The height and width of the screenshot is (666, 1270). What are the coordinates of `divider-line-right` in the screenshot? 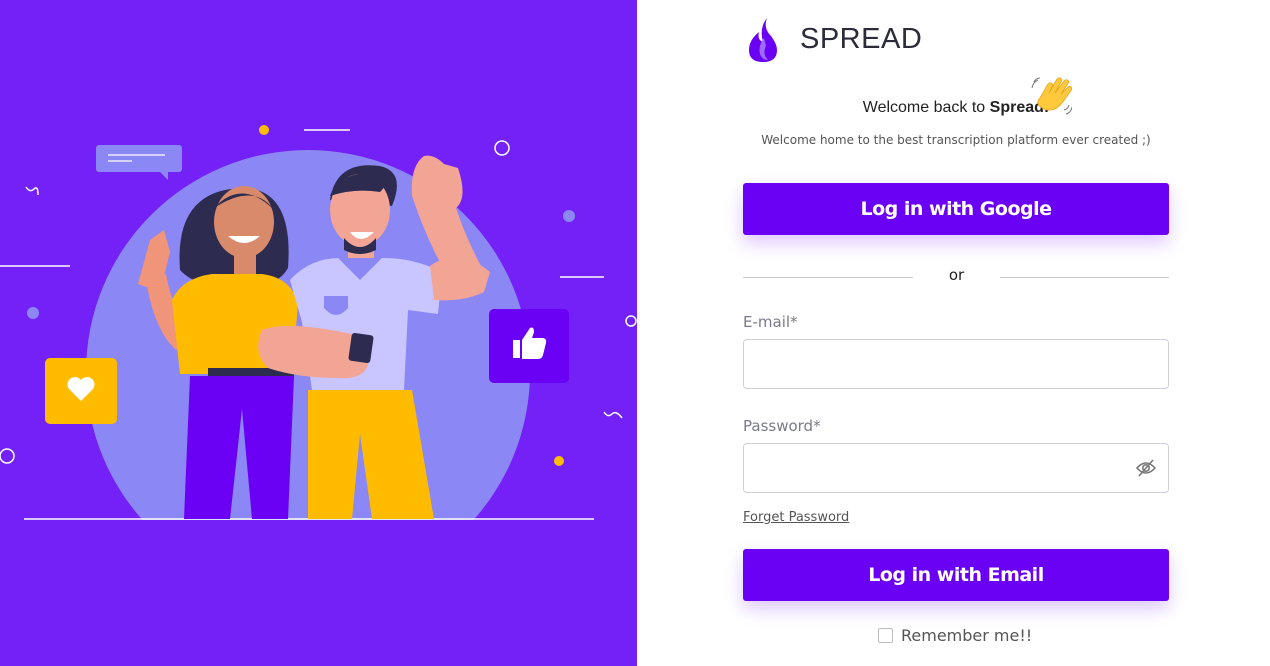 It's located at (1084, 277).